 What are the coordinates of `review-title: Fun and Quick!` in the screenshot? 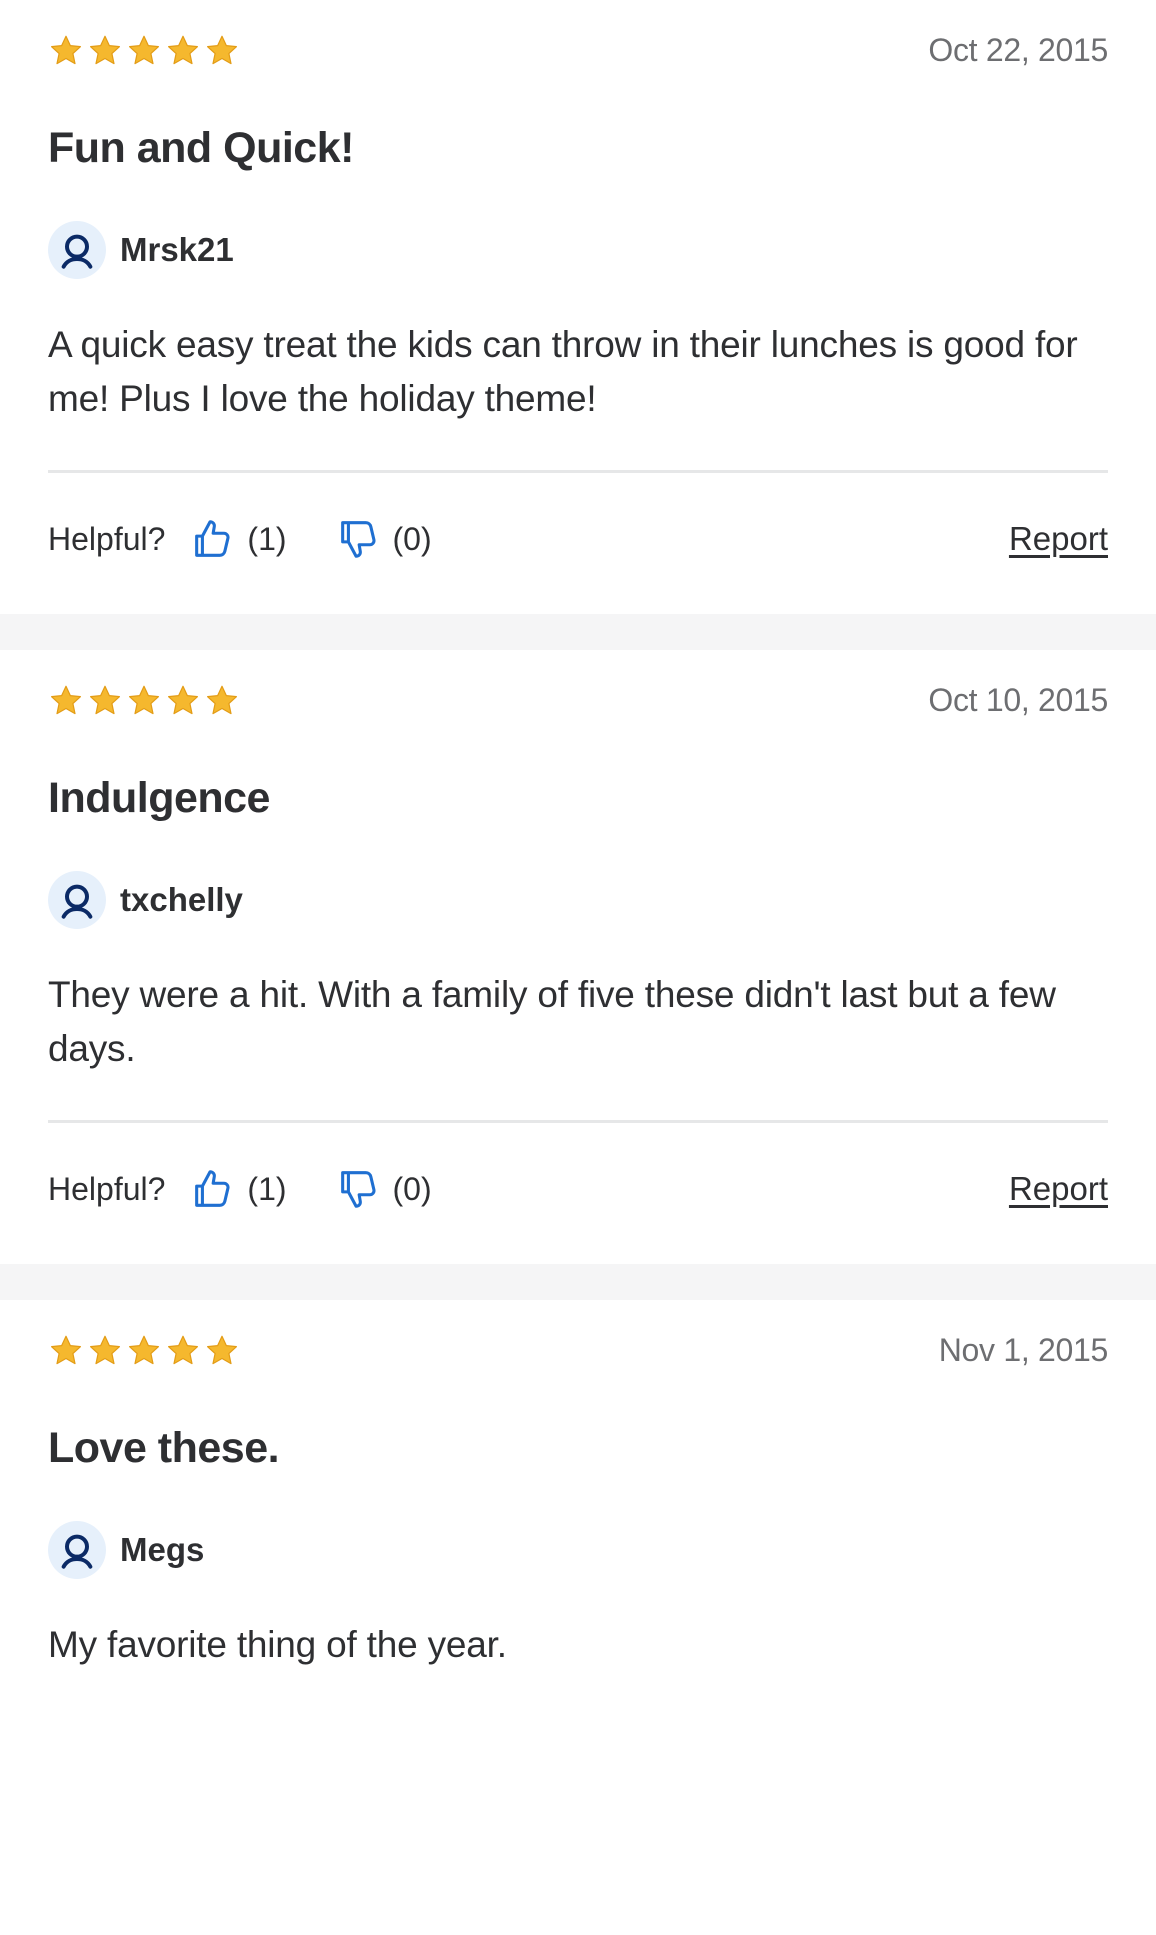 It's located at (201, 148).